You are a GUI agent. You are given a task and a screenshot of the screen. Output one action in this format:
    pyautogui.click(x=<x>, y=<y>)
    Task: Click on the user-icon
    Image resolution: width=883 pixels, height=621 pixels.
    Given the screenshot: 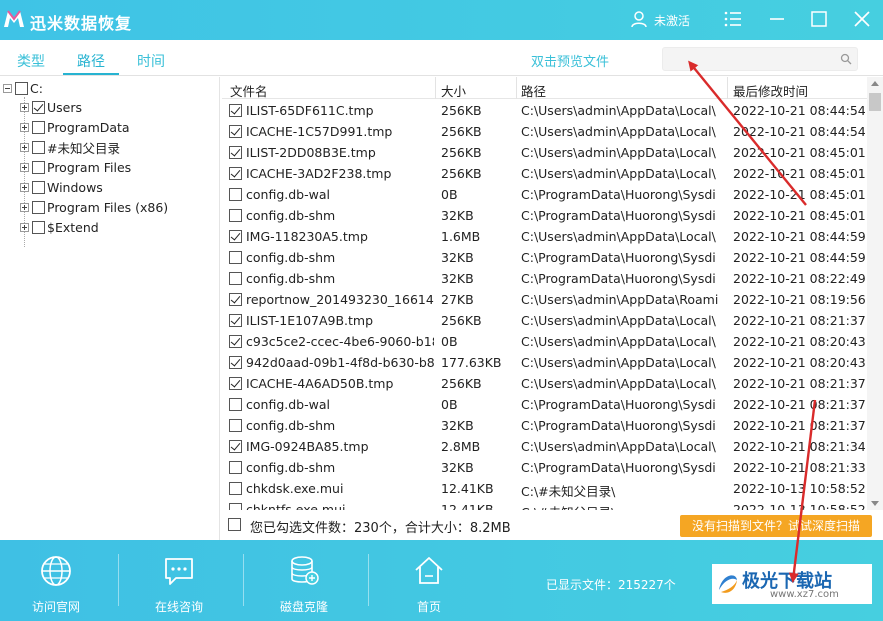 What is the action you would take?
    pyautogui.click(x=639, y=19)
    